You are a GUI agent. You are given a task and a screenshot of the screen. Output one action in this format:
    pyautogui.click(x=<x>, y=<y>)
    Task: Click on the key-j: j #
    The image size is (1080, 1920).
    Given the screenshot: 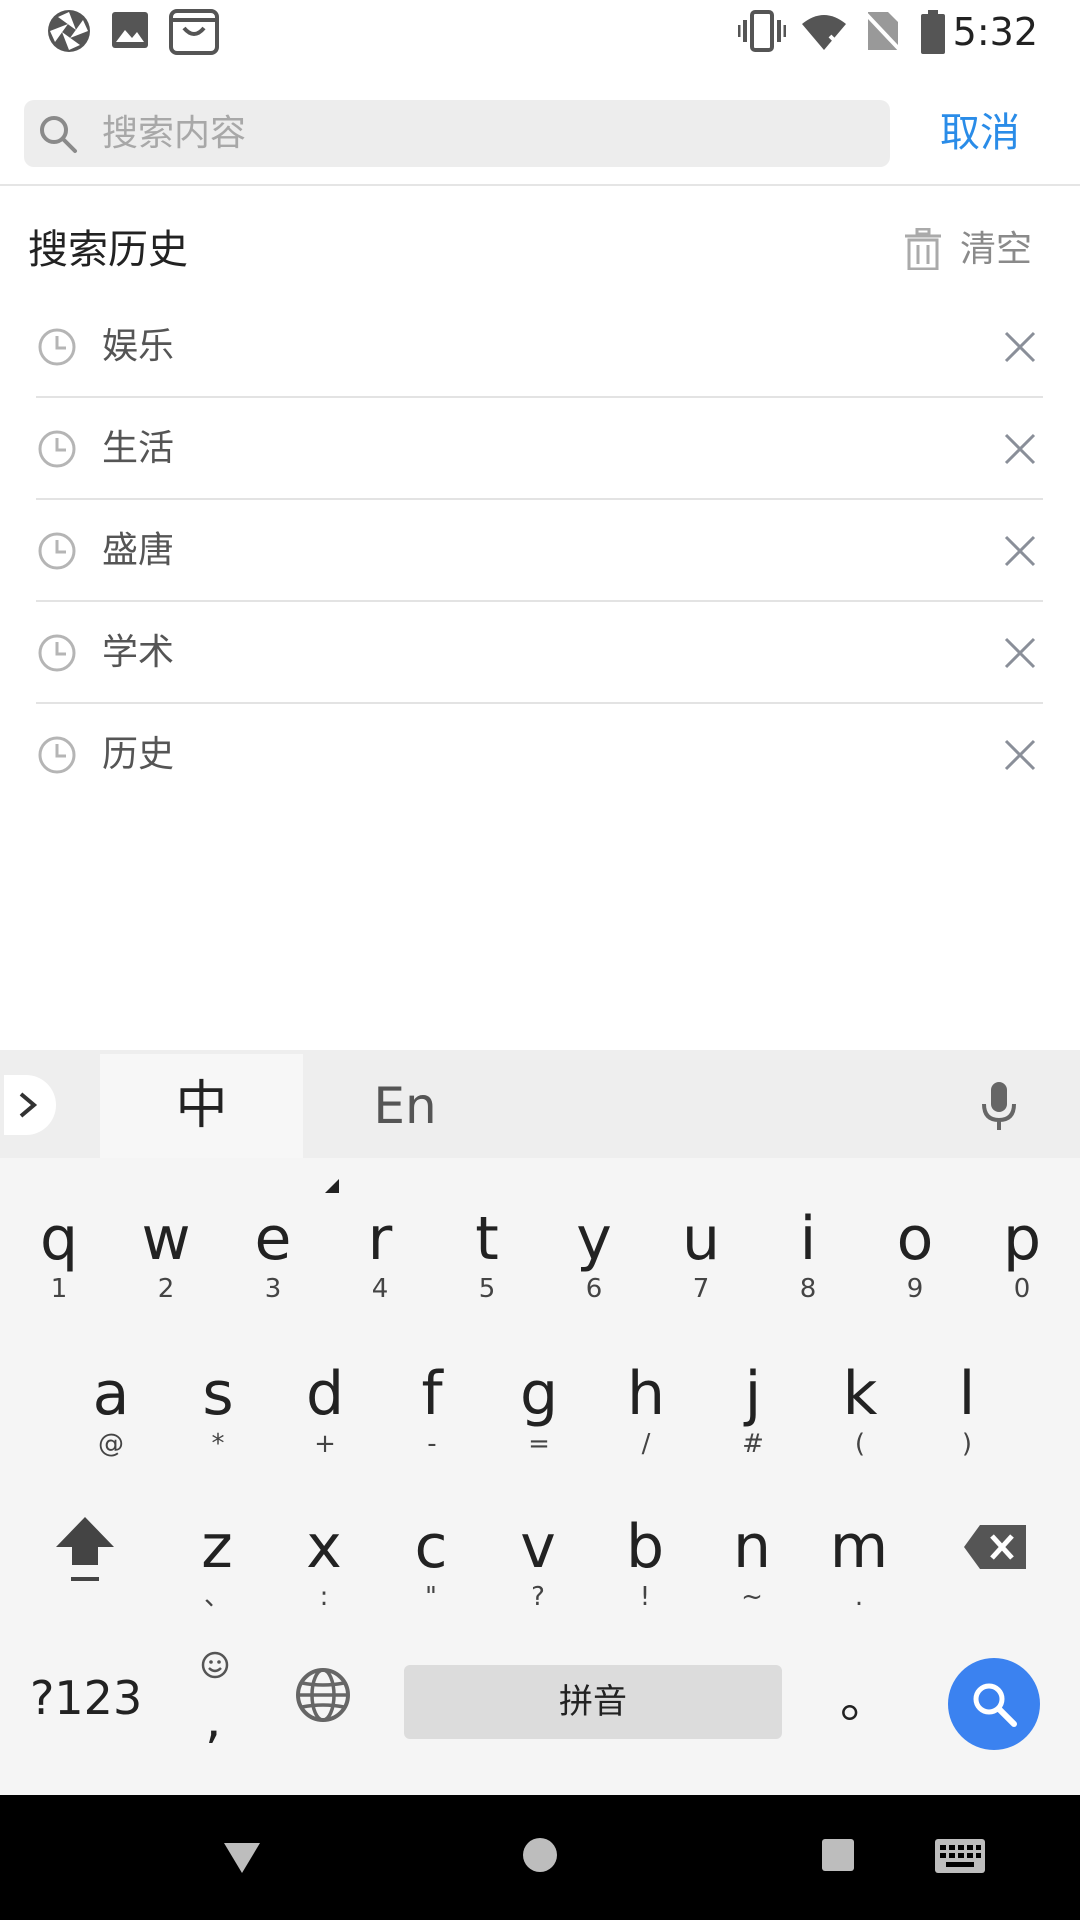 What is the action you would take?
    pyautogui.click(x=753, y=1410)
    